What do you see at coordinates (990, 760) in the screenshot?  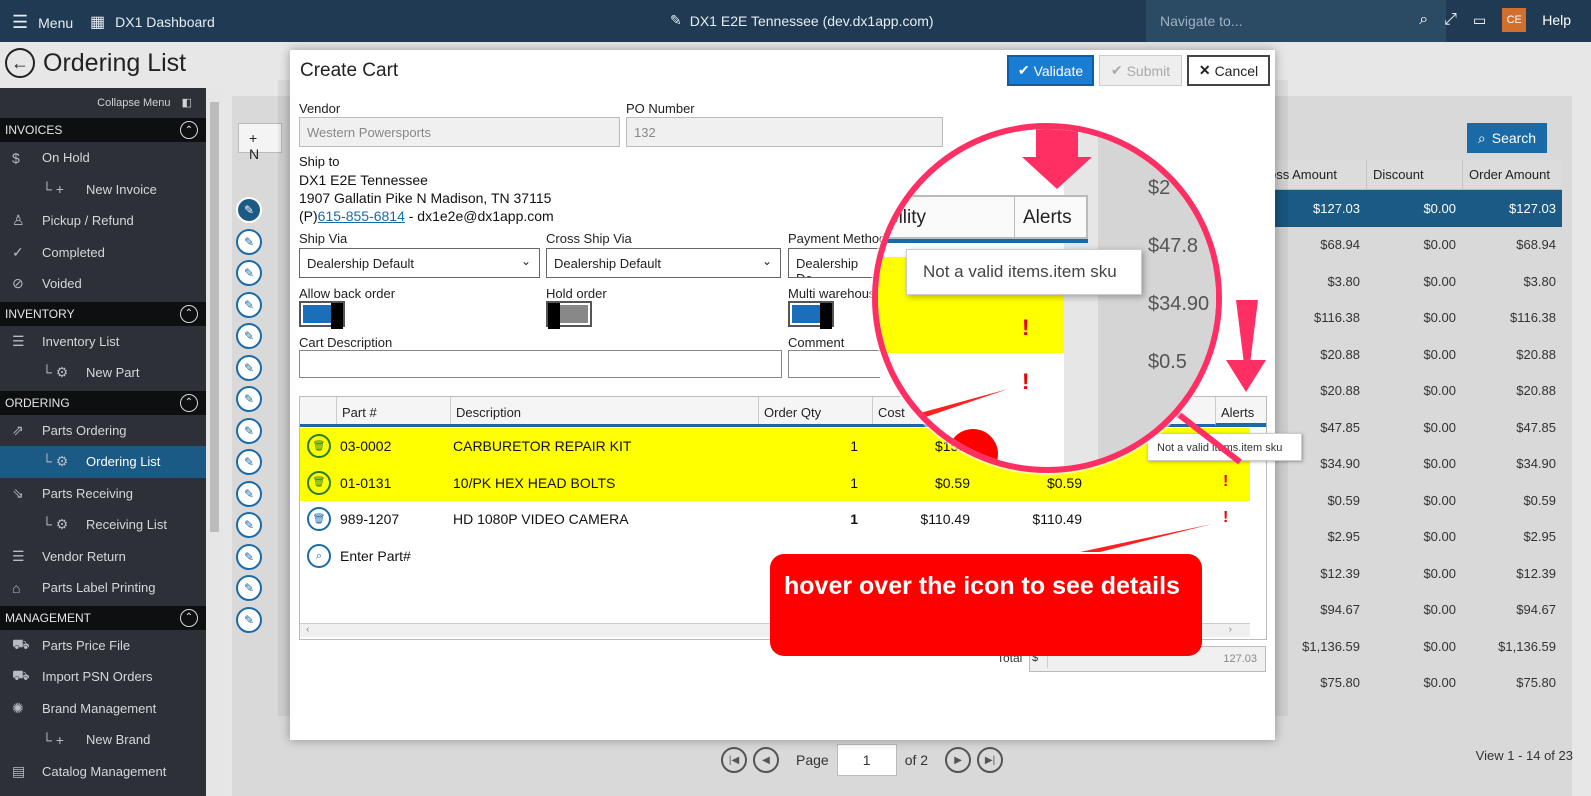 I see `last-page-icon: ▶|` at bounding box center [990, 760].